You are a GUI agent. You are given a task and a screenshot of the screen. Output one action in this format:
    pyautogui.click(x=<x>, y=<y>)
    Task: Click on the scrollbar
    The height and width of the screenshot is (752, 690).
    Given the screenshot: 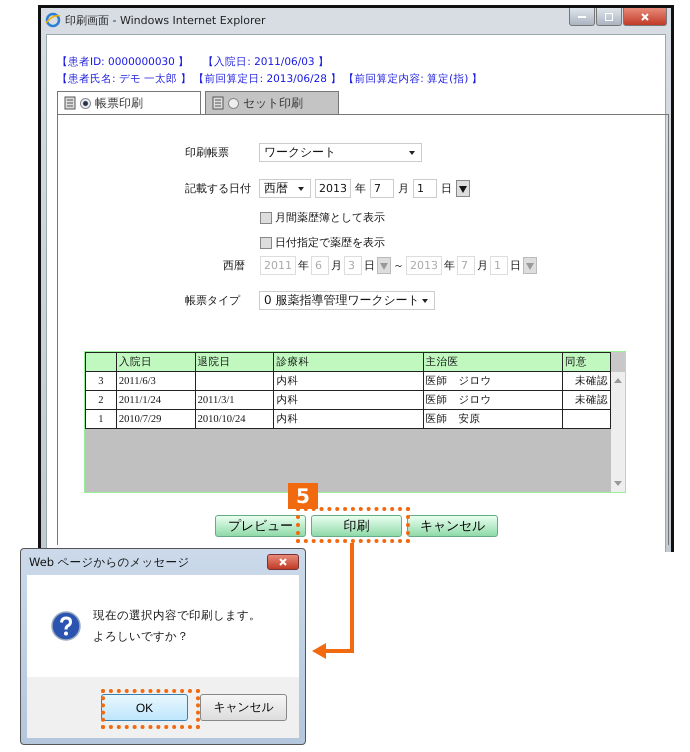 What is the action you would take?
    pyautogui.click(x=618, y=422)
    